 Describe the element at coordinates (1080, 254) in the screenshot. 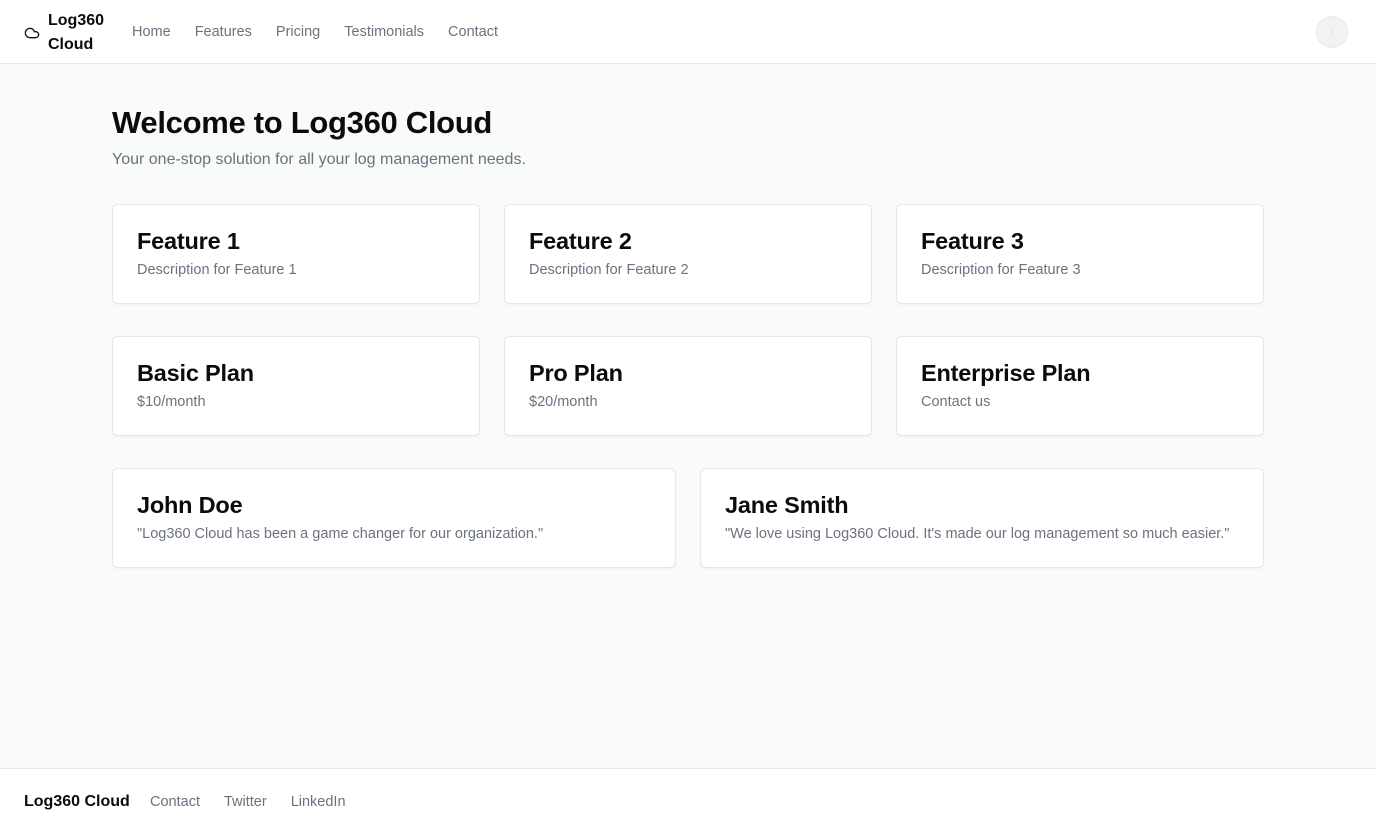

I see `feature-card: Feature 3 Description for Feature 3` at that location.